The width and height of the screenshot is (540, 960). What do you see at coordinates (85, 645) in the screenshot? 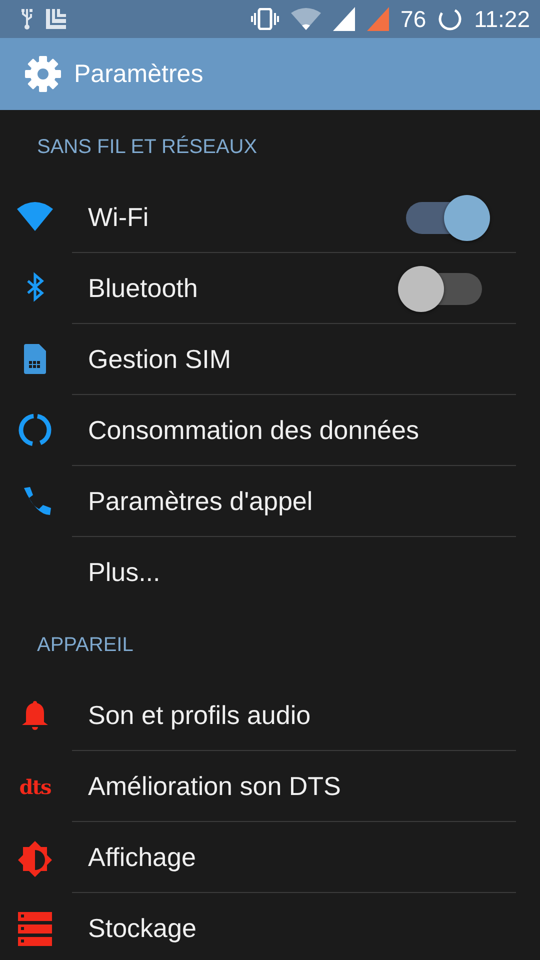
I see `section-header: APPAREIL` at bounding box center [85, 645].